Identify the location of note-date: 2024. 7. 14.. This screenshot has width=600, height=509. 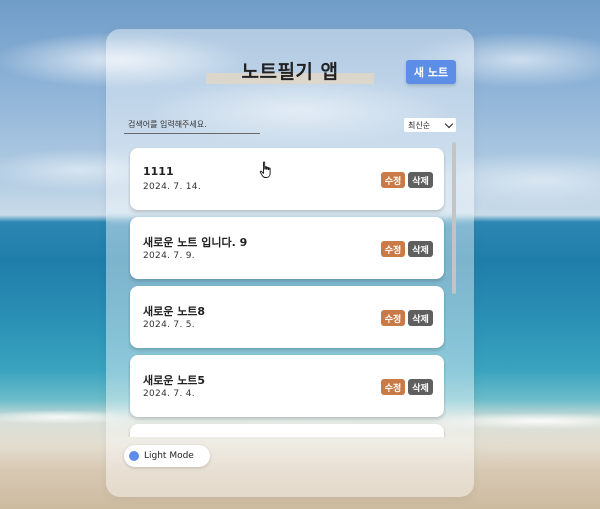
(172, 187).